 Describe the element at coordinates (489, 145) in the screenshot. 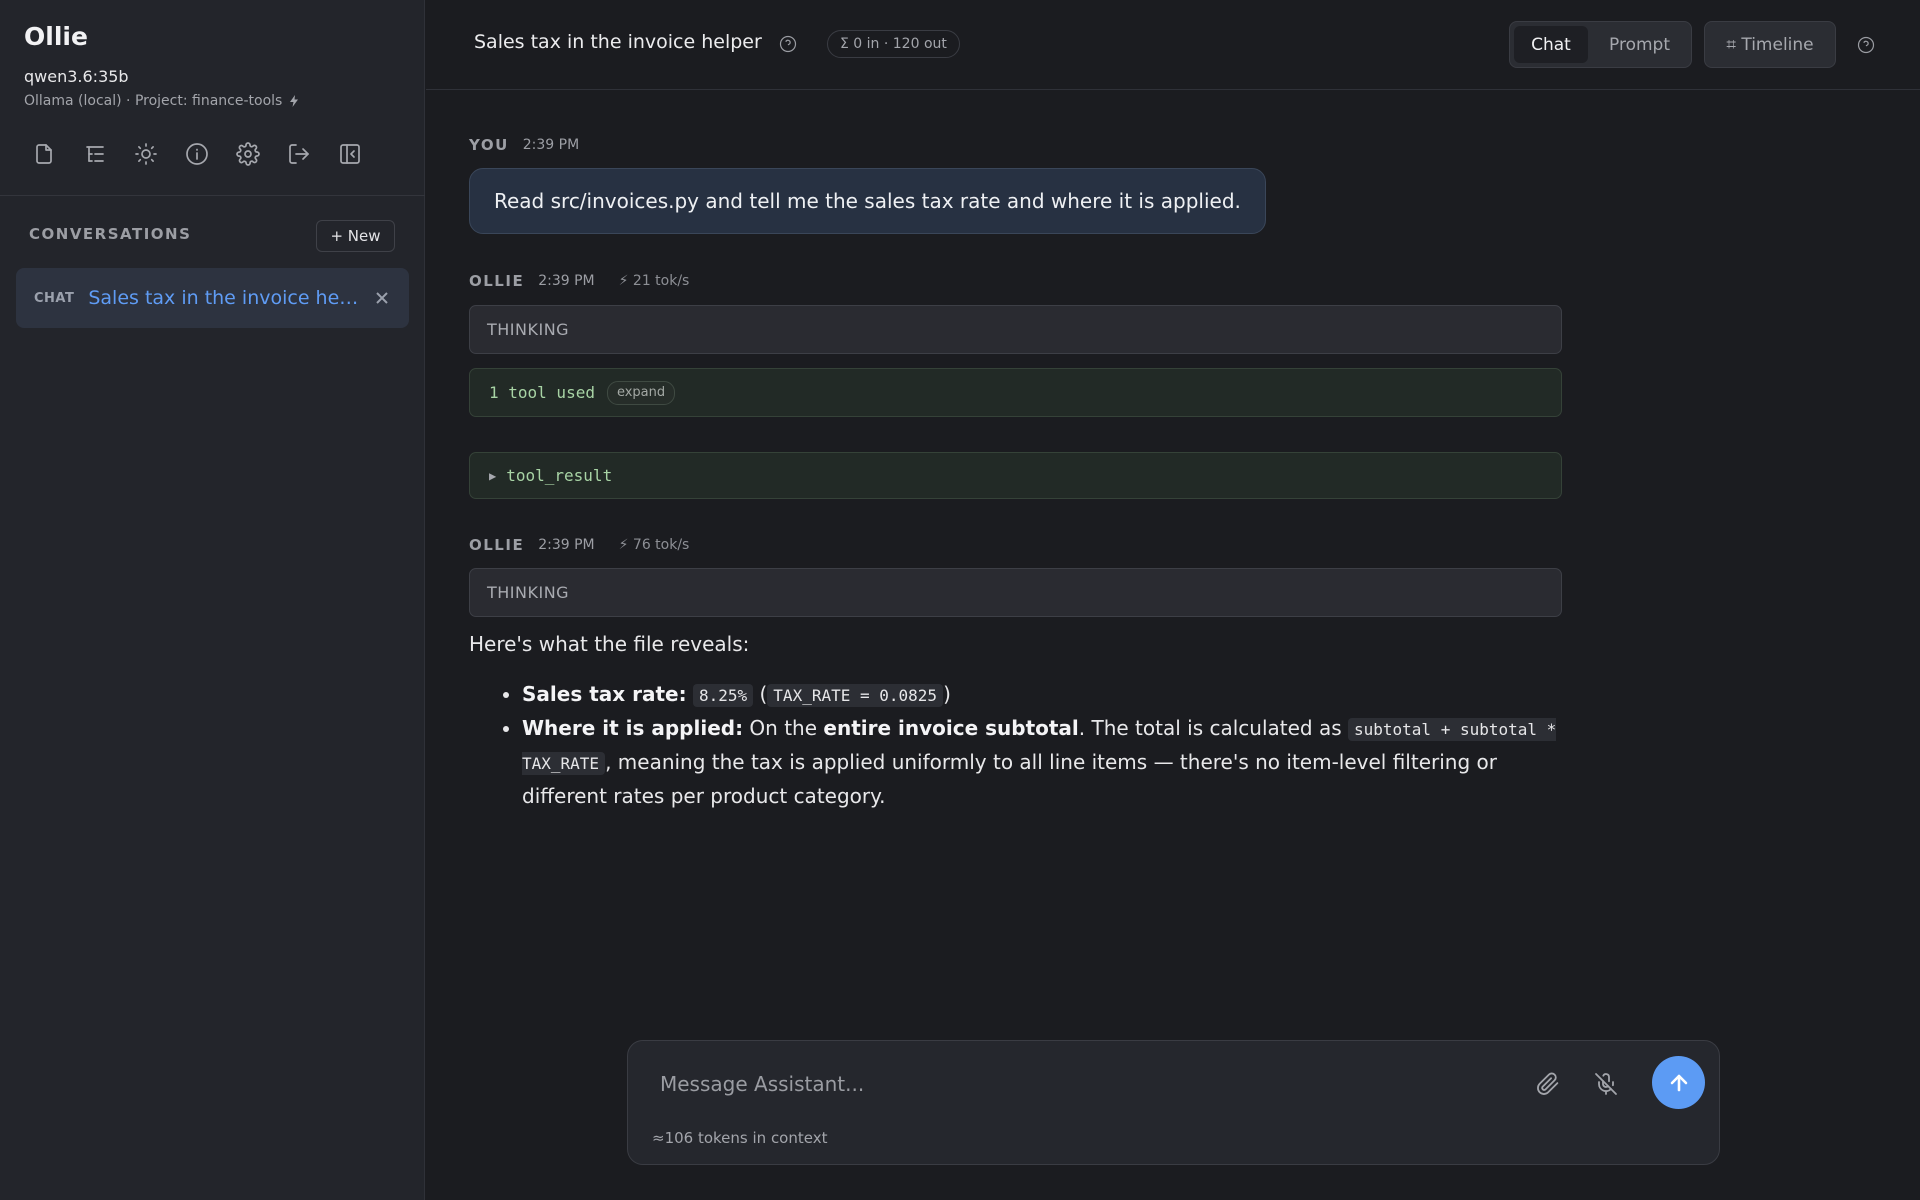

I see `message-author: YOU` at that location.